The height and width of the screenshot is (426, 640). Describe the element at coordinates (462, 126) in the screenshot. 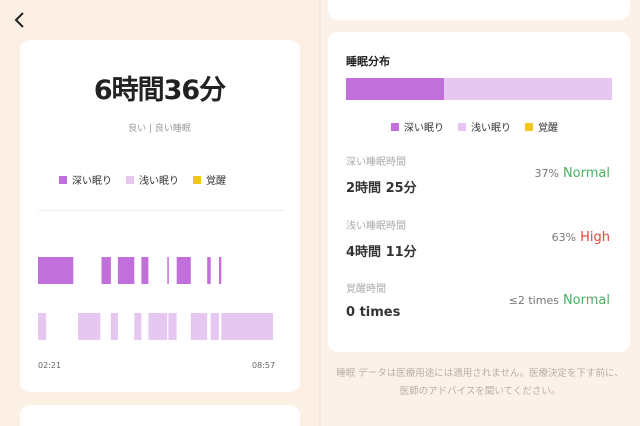

I see `light-sleep-swatch` at that location.